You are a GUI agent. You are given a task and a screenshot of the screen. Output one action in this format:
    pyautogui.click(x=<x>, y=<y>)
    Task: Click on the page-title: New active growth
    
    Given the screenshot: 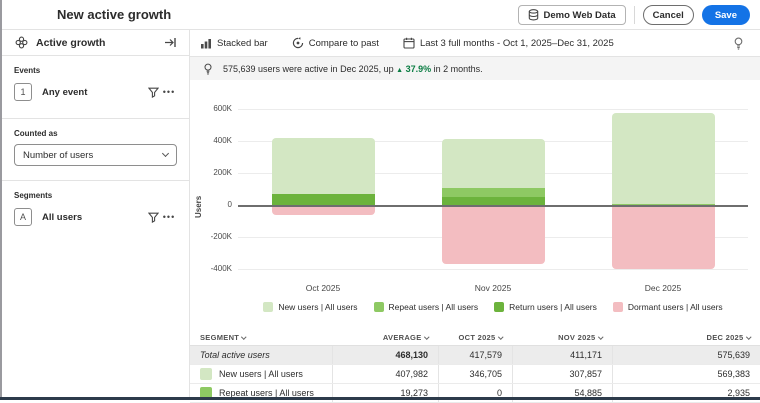 What is the action you would take?
    pyautogui.click(x=114, y=15)
    